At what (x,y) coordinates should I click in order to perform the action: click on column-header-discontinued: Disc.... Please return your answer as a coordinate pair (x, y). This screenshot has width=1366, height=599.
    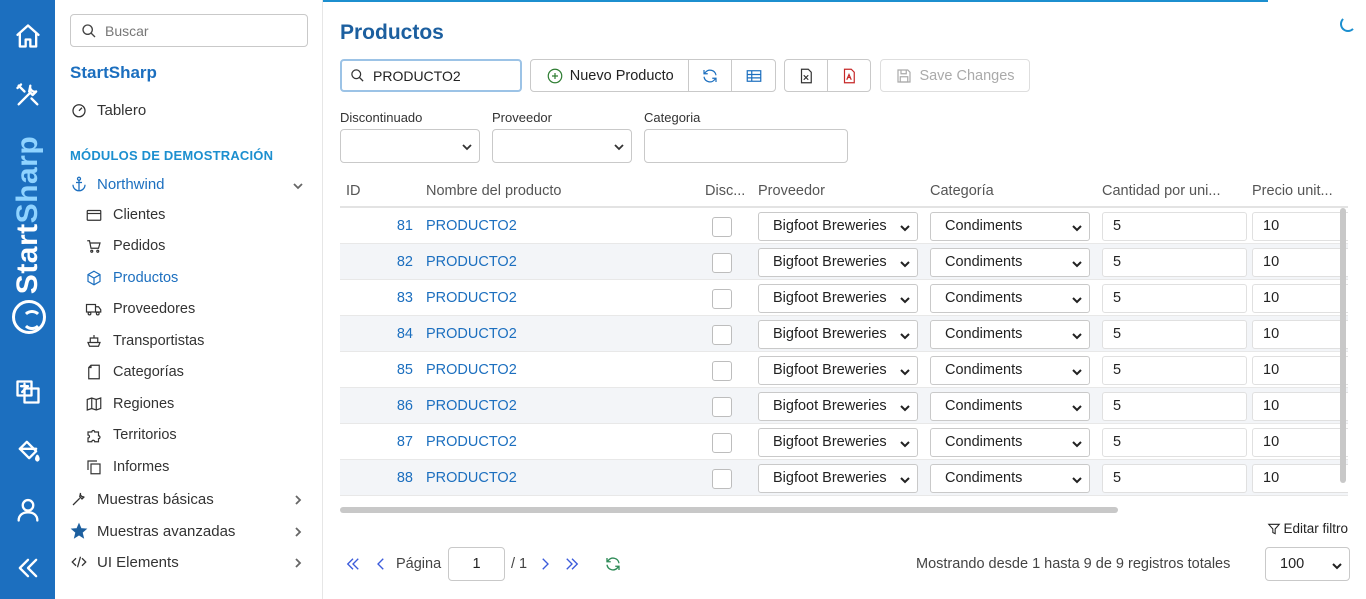
    Looking at the image, I should click on (727, 191).